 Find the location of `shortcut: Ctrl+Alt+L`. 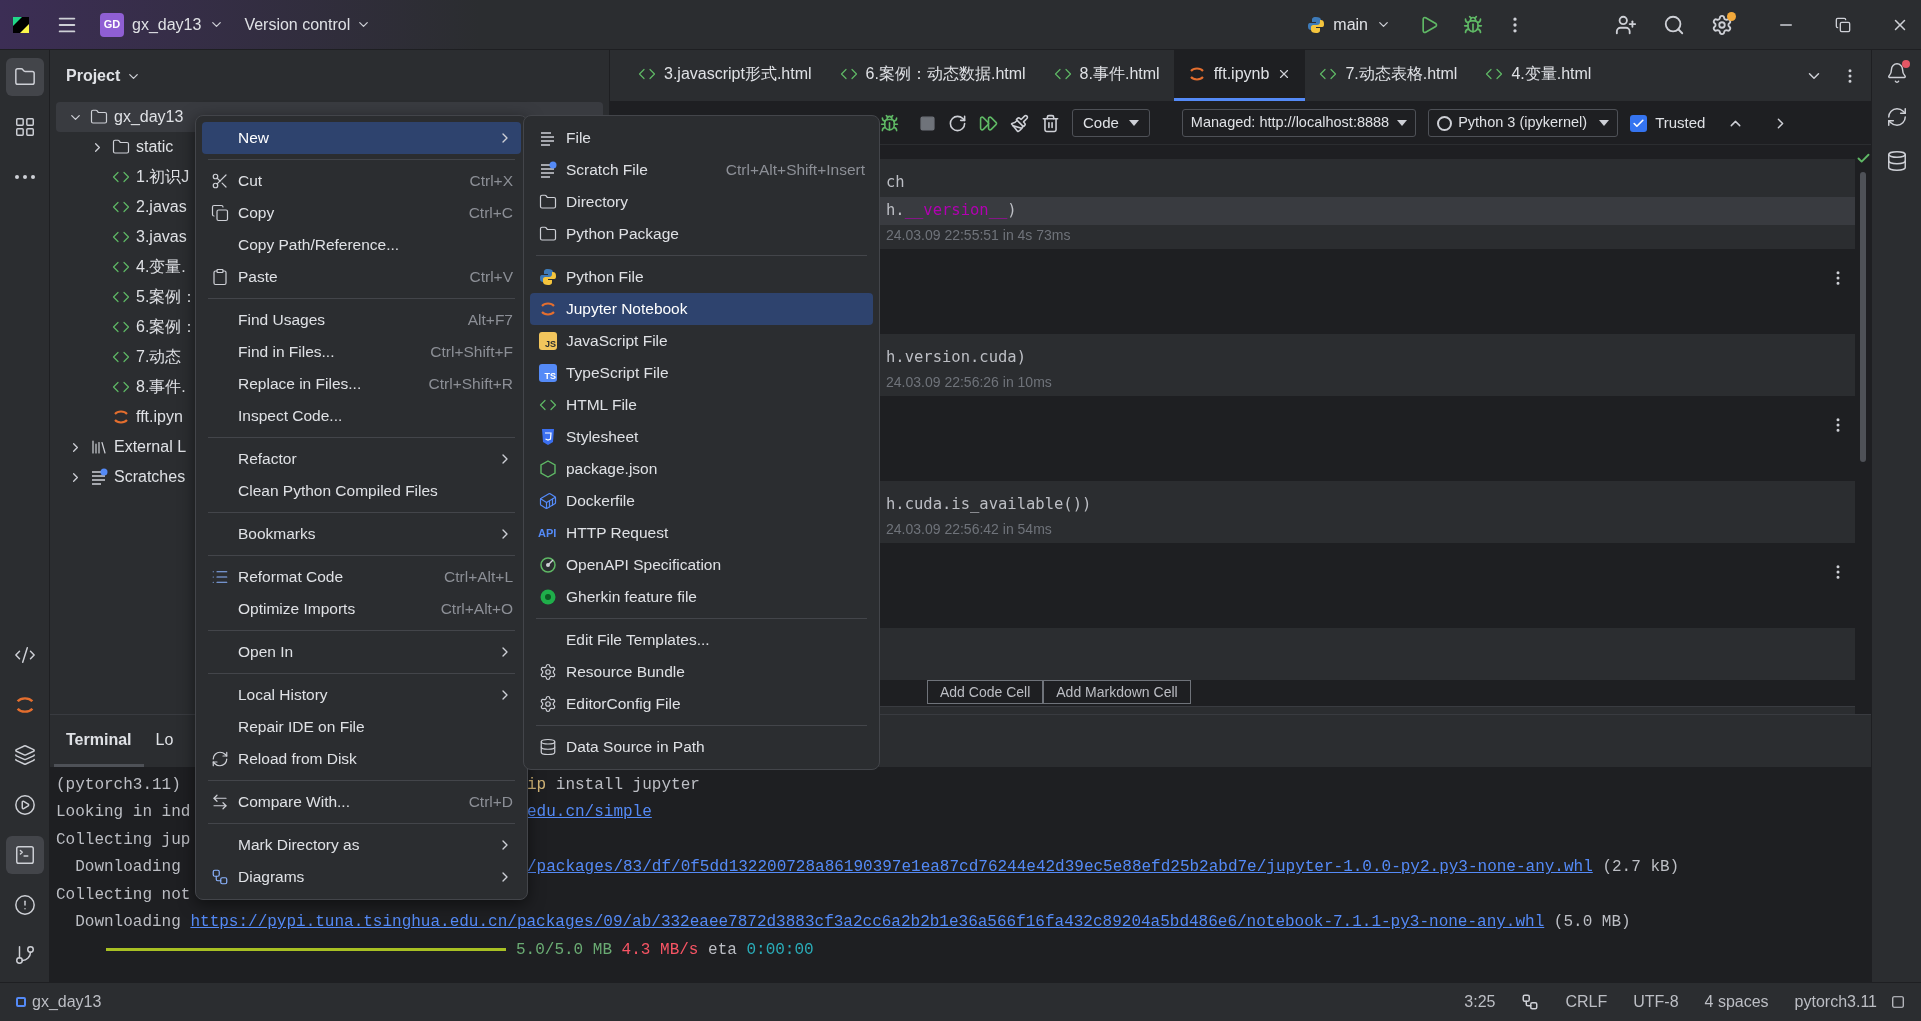

shortcut: Ctrl+Alt+L is located at coordinates (478, 577).